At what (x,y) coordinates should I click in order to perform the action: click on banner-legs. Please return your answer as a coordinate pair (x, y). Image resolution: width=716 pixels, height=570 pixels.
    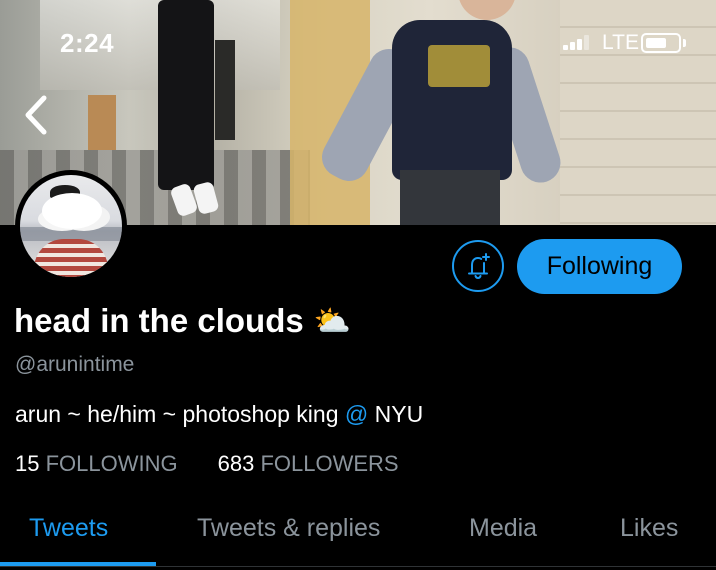
    Looking at the image, I should click on (450, 197).